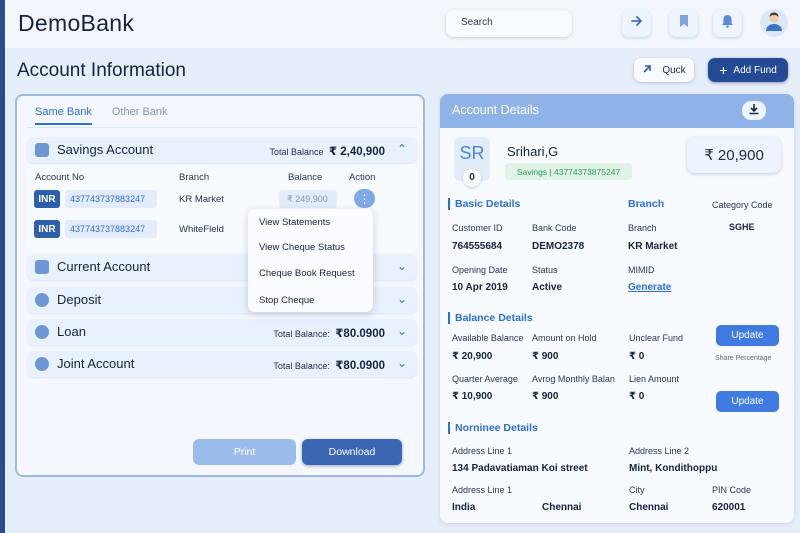 The height and width of the screenshot is (533, 800). What do you see at coordinates (286, 300) in the screenshot?
I see `menu-item-stop-cheque: Stop Cheque` at bounding box center [286, 300].